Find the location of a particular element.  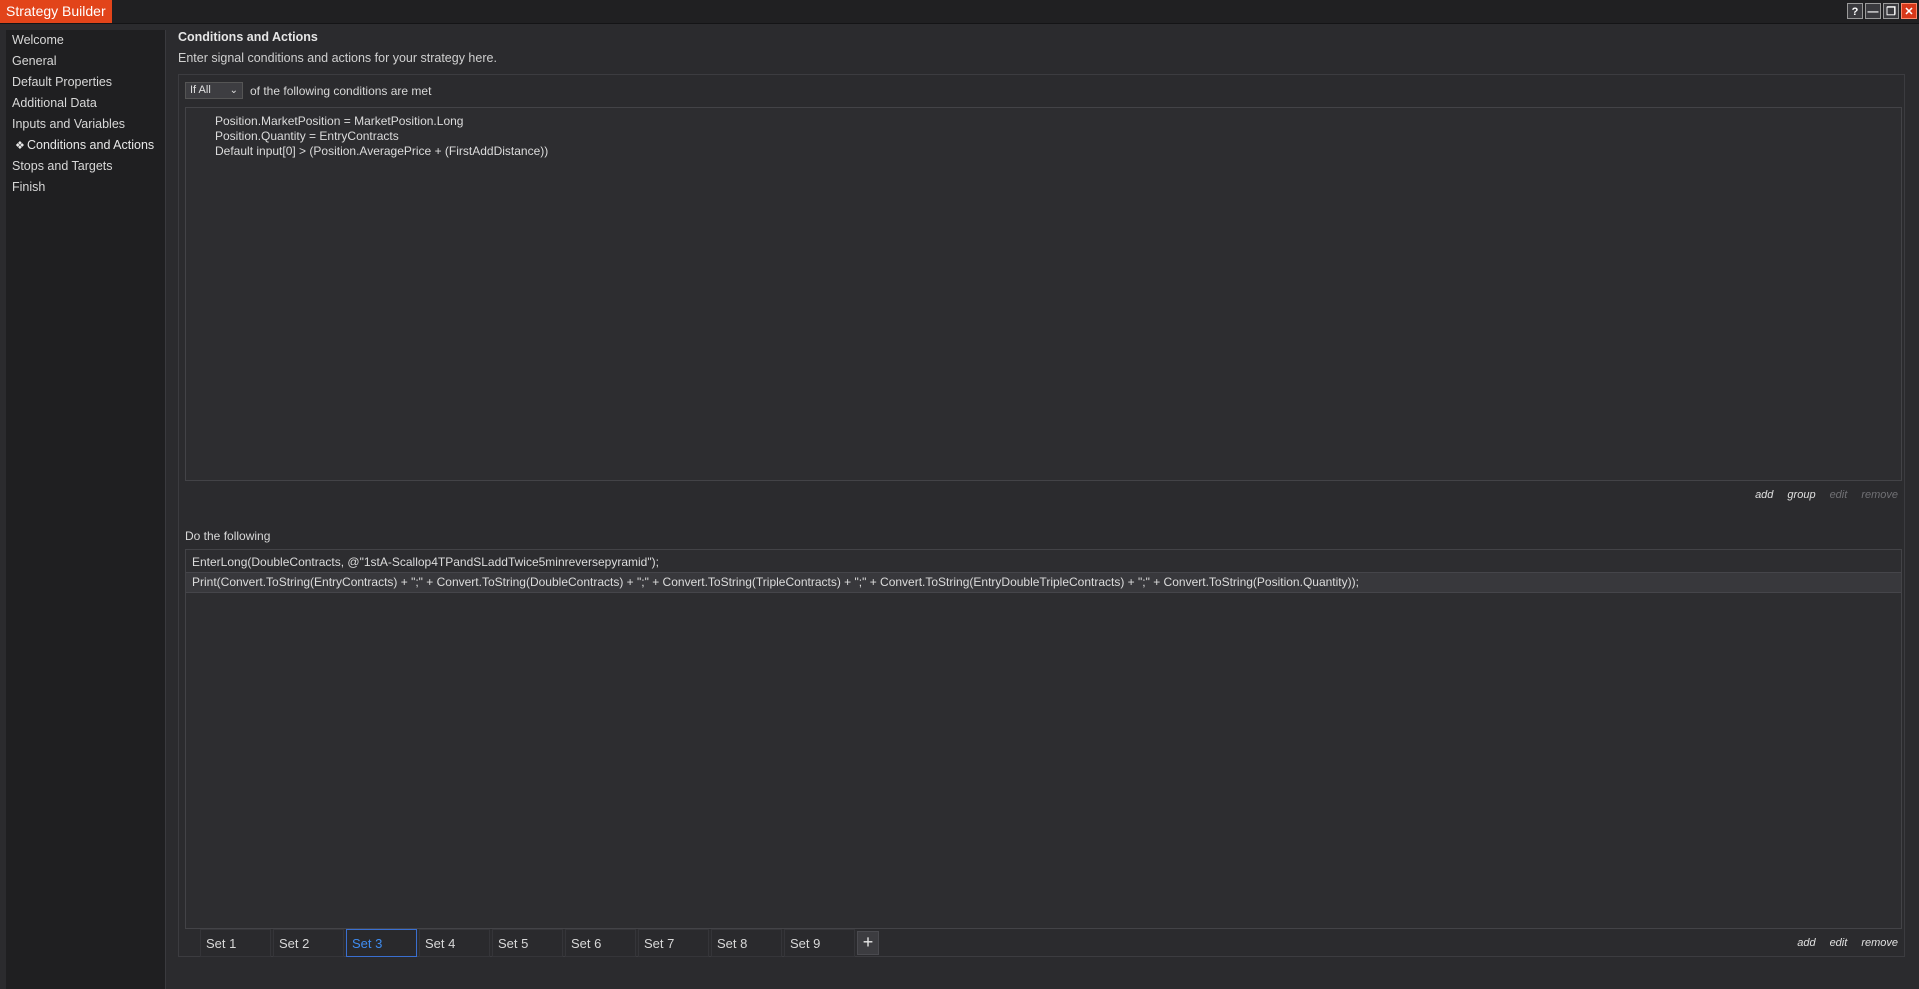

tab-set-3: Set 3 is located at coordinates (381, 943).